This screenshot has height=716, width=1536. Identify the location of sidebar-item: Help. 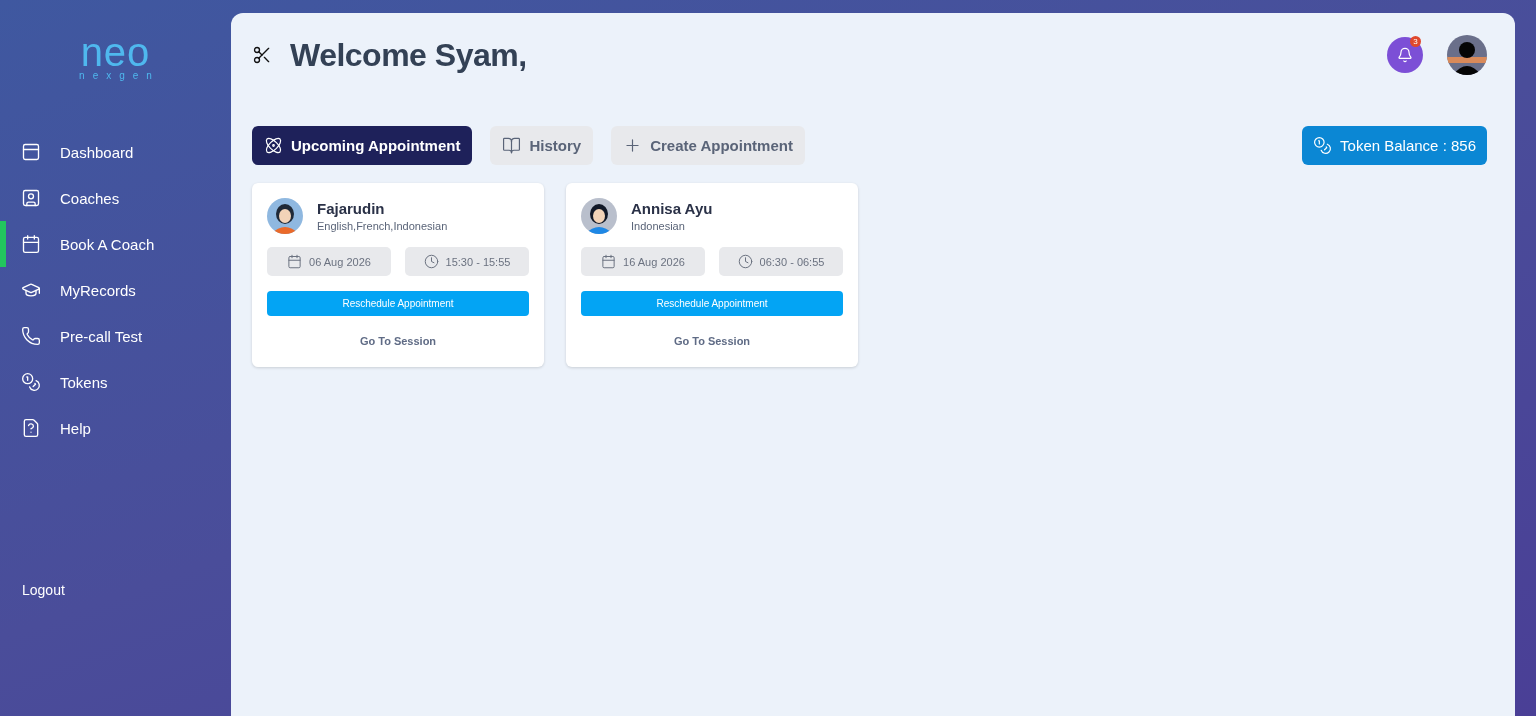
(115, 428).